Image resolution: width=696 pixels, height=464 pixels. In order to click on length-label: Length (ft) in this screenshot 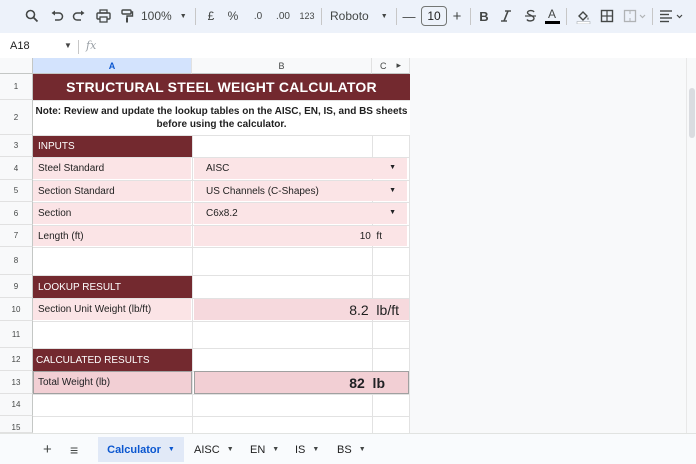, I will do `click(112, 236)`.